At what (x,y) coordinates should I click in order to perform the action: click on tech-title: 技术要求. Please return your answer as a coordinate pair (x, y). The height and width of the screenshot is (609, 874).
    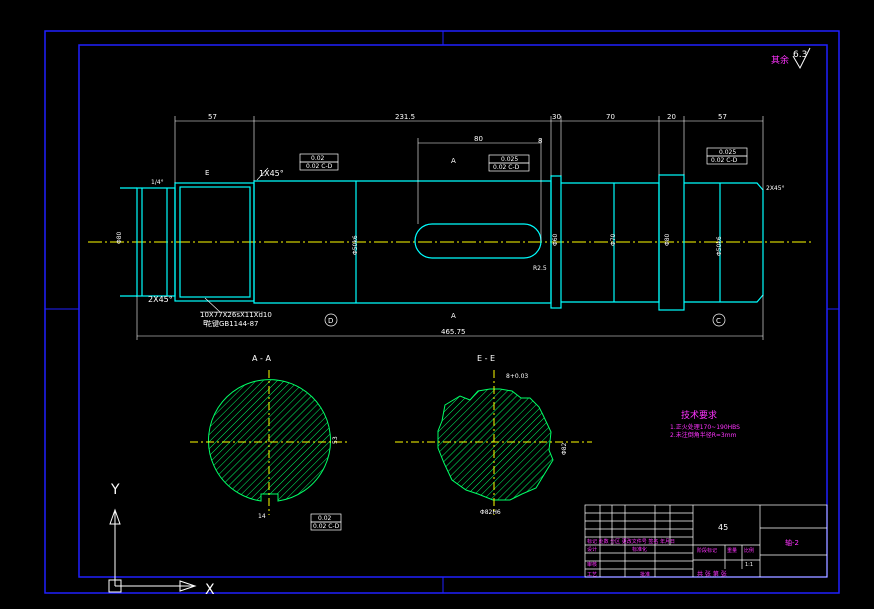
    Looking at the image, I should click on (699, 415).